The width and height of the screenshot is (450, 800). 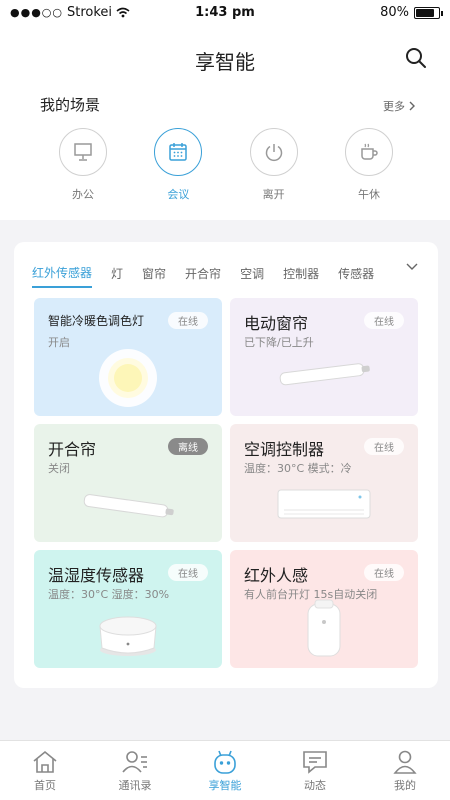 I want to click on home-icon, so click(x=45, y=761).